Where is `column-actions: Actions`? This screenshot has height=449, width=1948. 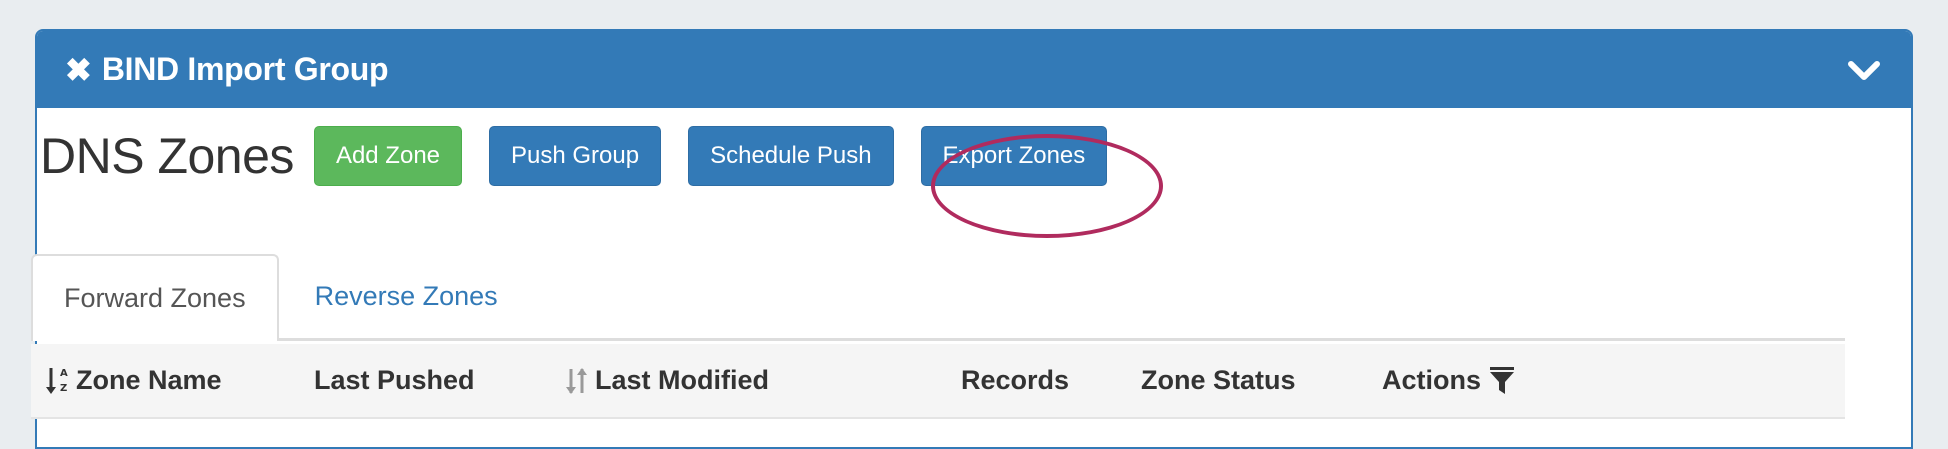
column-actions: Actions is located at coordinates (1448, 380).